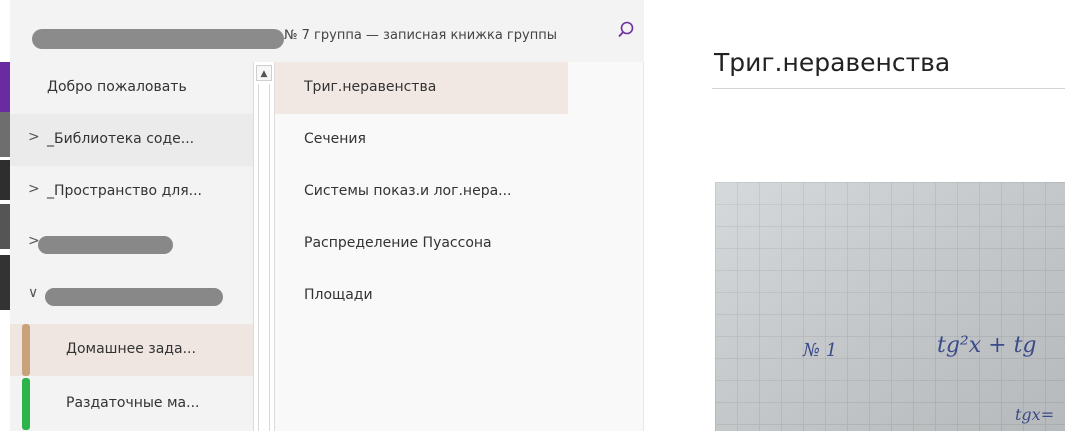  Describe the element at coordinates (421, 140) in the screenshot. I see `page-item-sections: Сечения` at that location.